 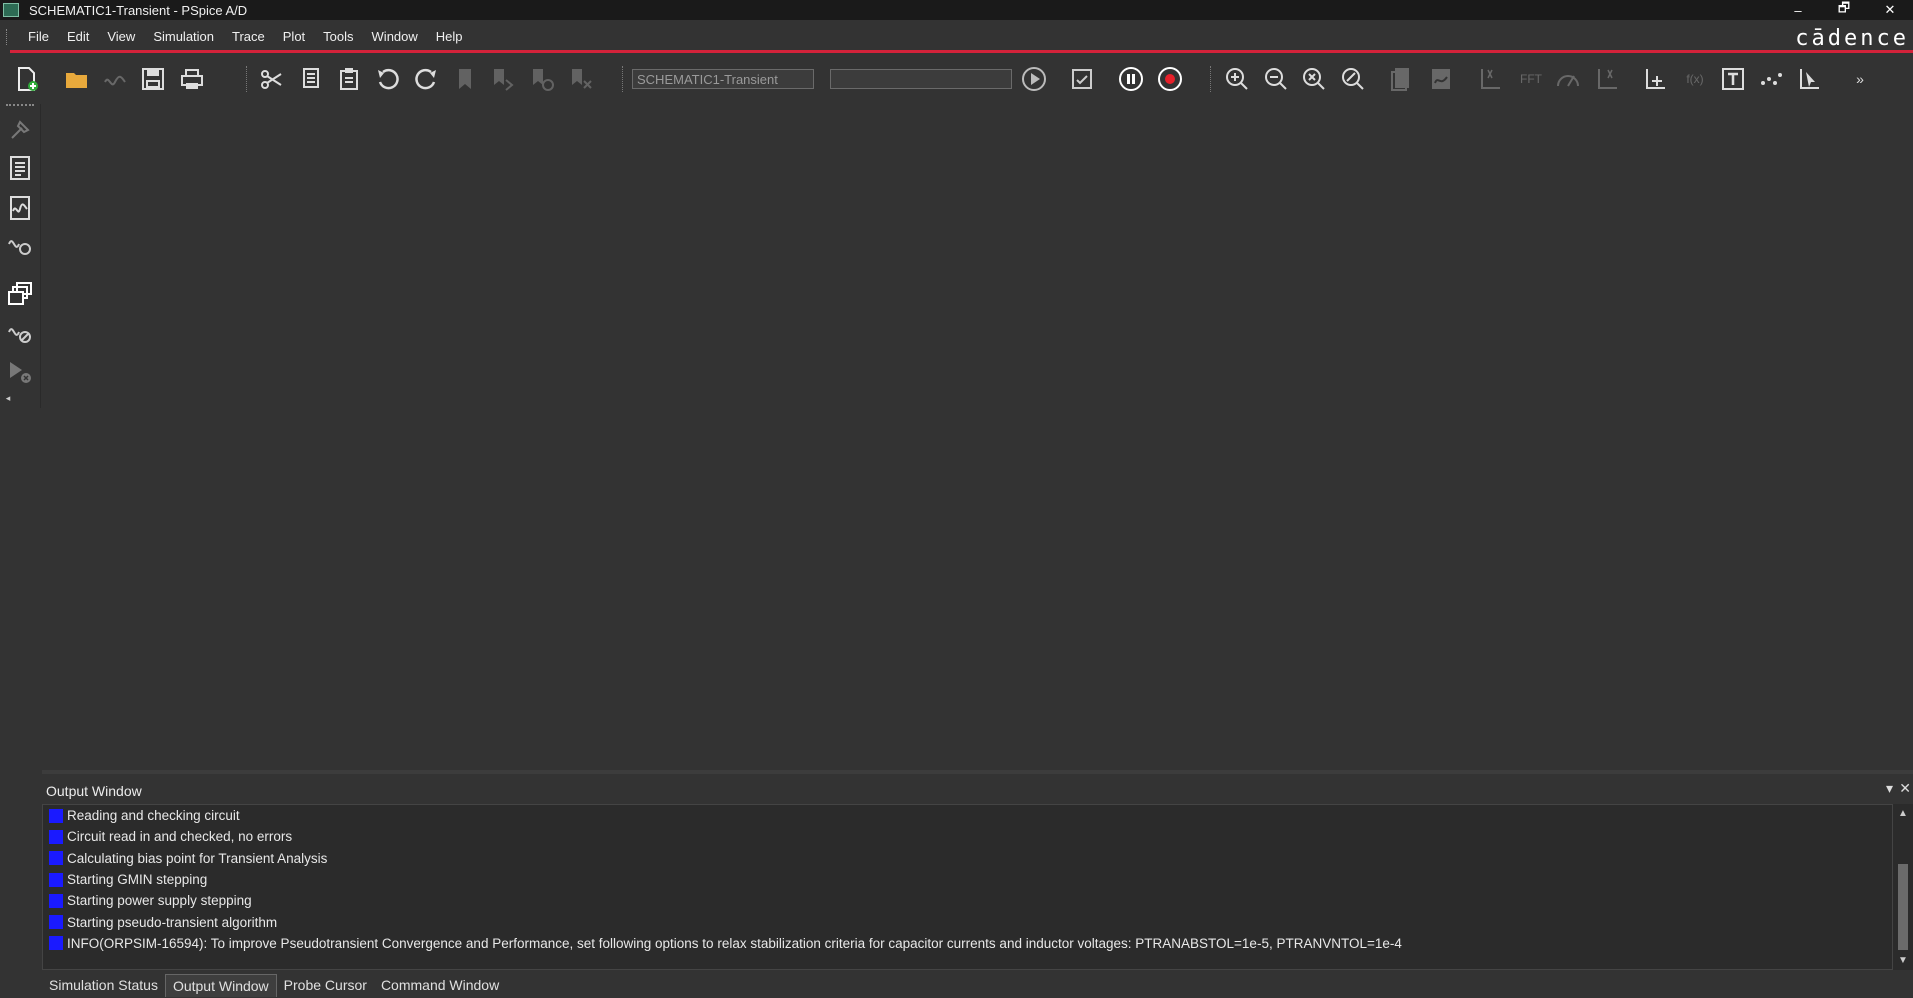 I want to click on close-button: ✕, so click(x=1890, y=10).